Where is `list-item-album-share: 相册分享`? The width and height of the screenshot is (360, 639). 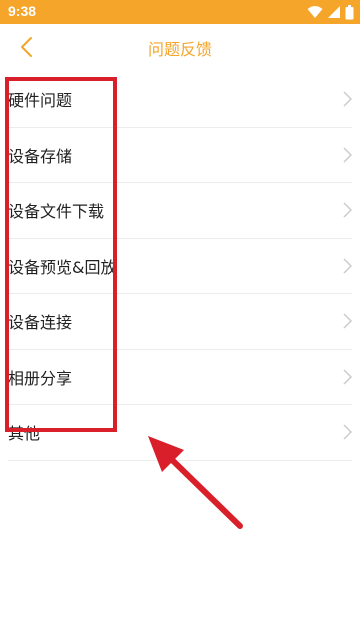
list-item-album-share: 相册分享 is located at coordinates (180, 377).